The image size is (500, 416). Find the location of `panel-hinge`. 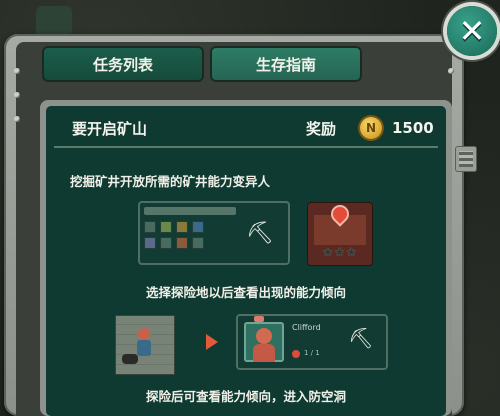

panel-hinge is located at coordinates (466, 159).